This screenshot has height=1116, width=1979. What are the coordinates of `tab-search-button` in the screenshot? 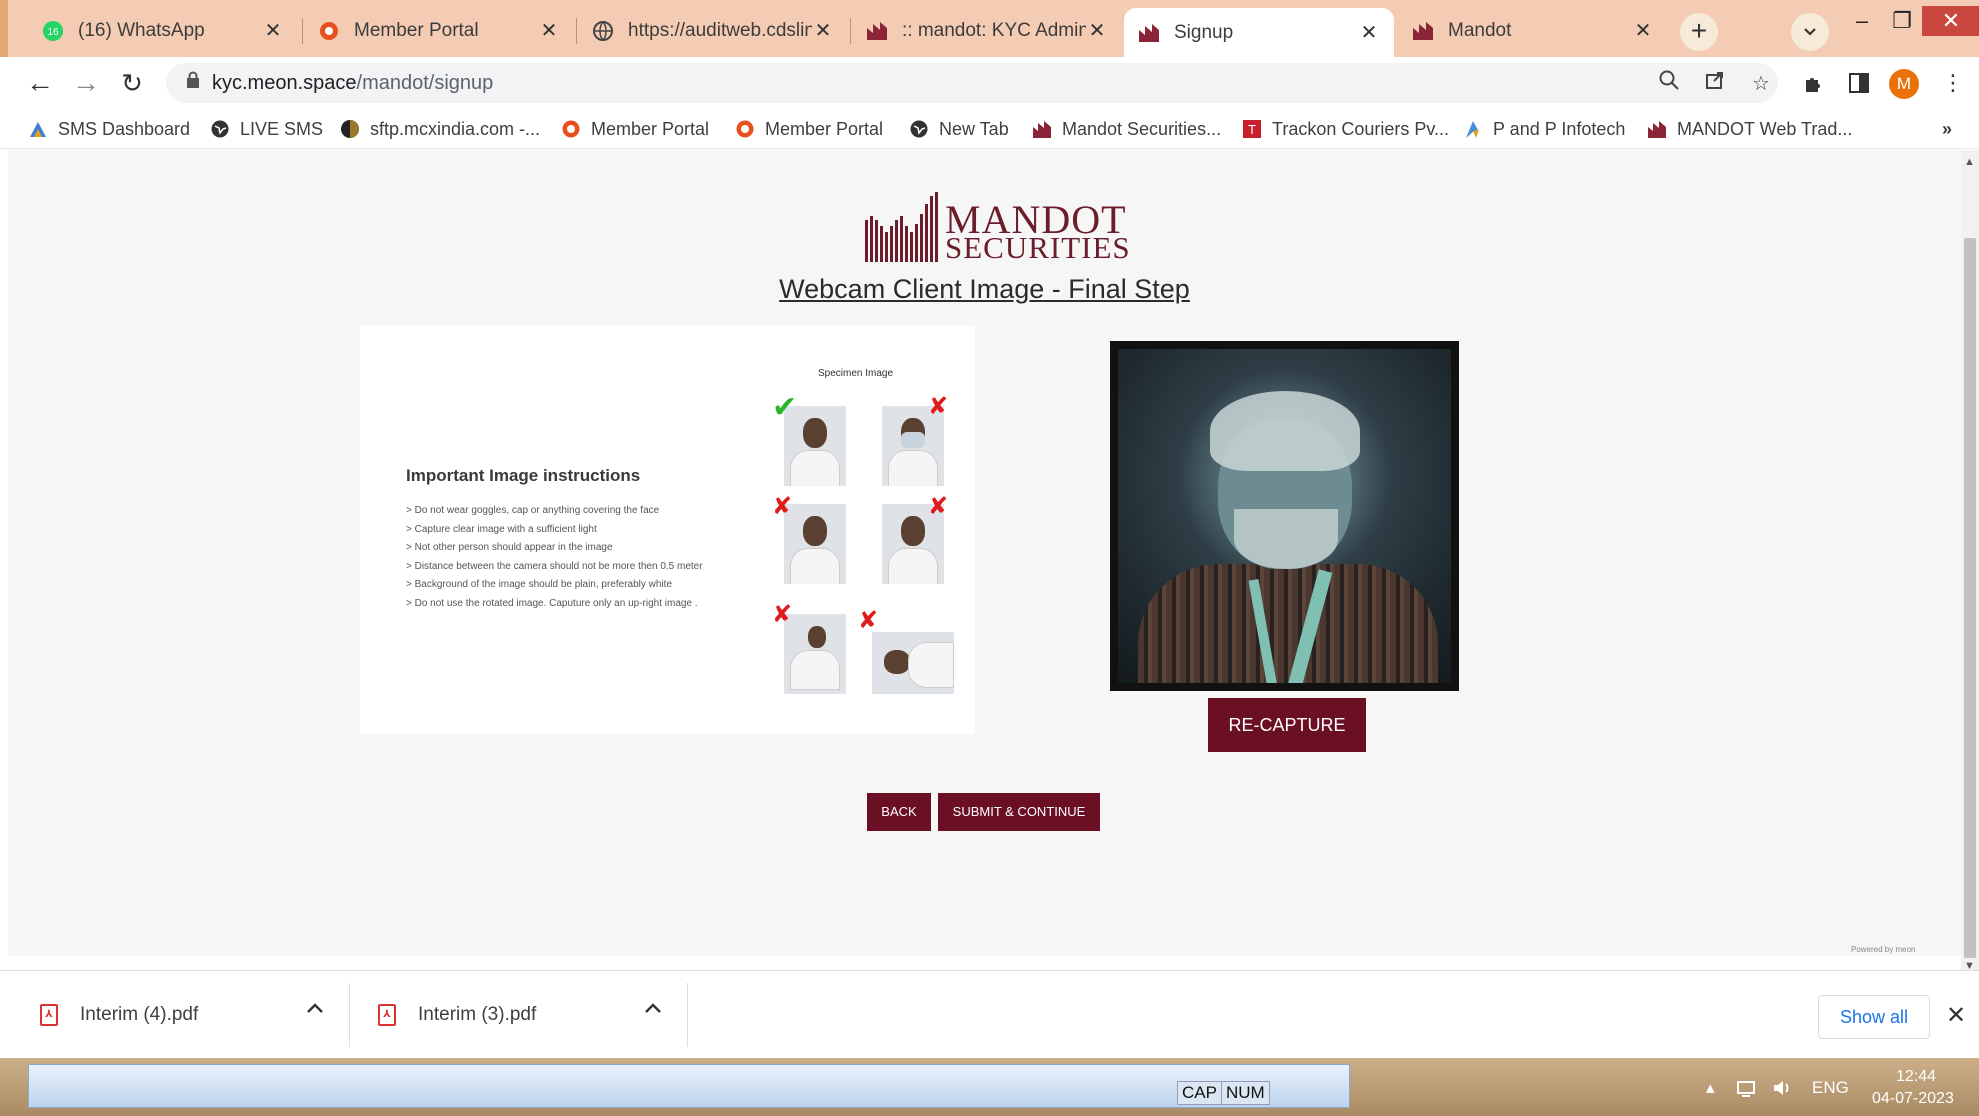 It's located at (1810, 32).